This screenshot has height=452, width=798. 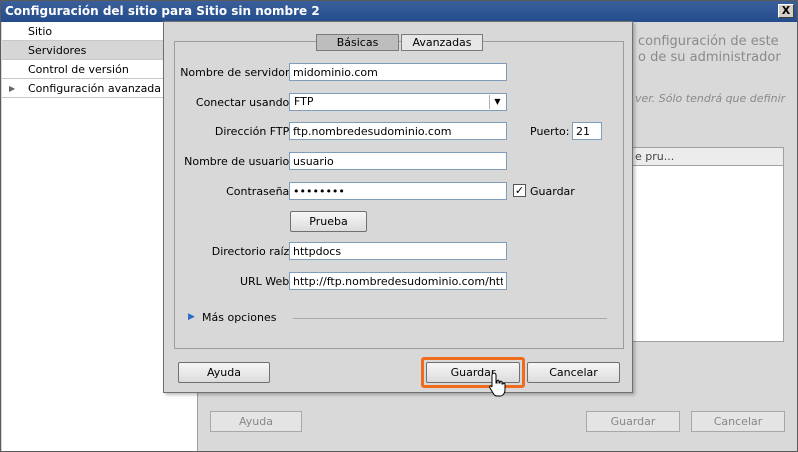 I want to click on username-input, so click(x=398, y=161).